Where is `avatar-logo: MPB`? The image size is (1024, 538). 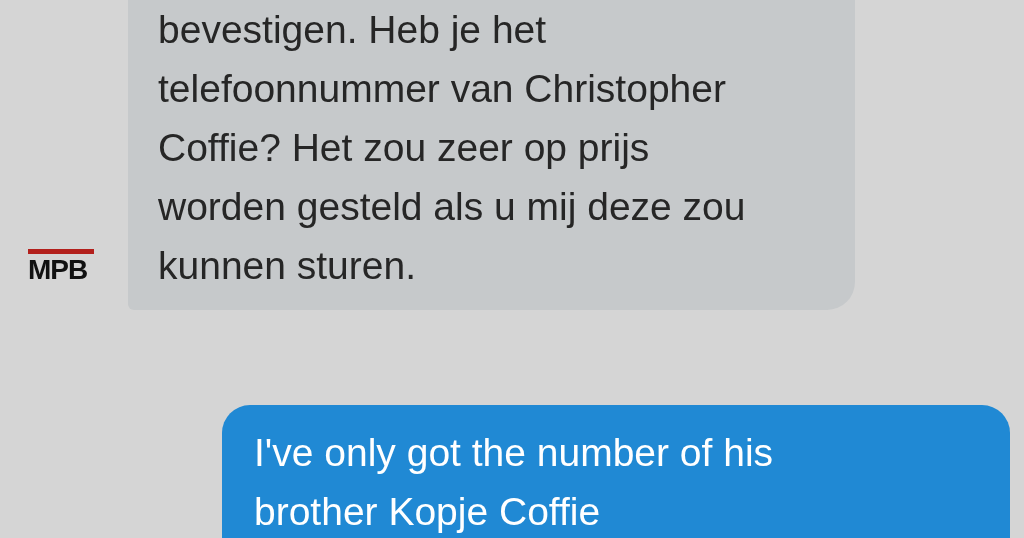 avatar-logo: MPB is located at coordinates (68, 267).